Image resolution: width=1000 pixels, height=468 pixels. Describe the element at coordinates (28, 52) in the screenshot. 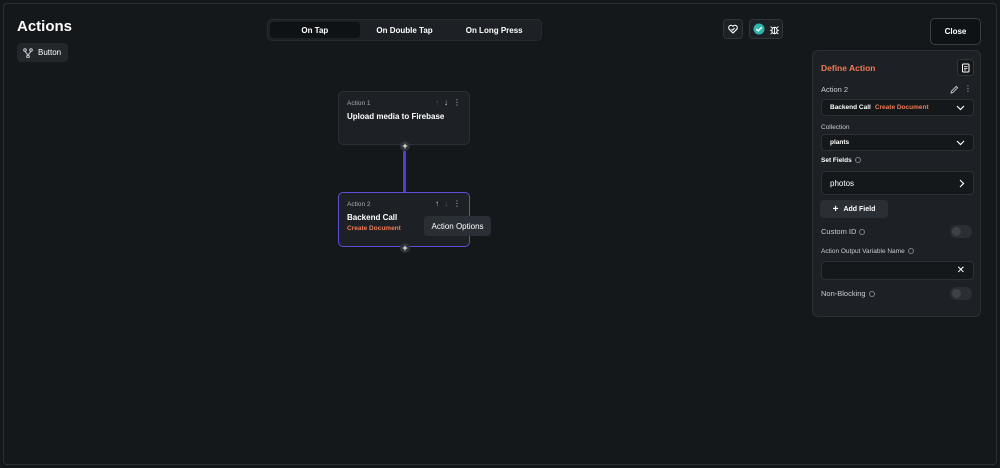

I see `branch-icon` at that location.